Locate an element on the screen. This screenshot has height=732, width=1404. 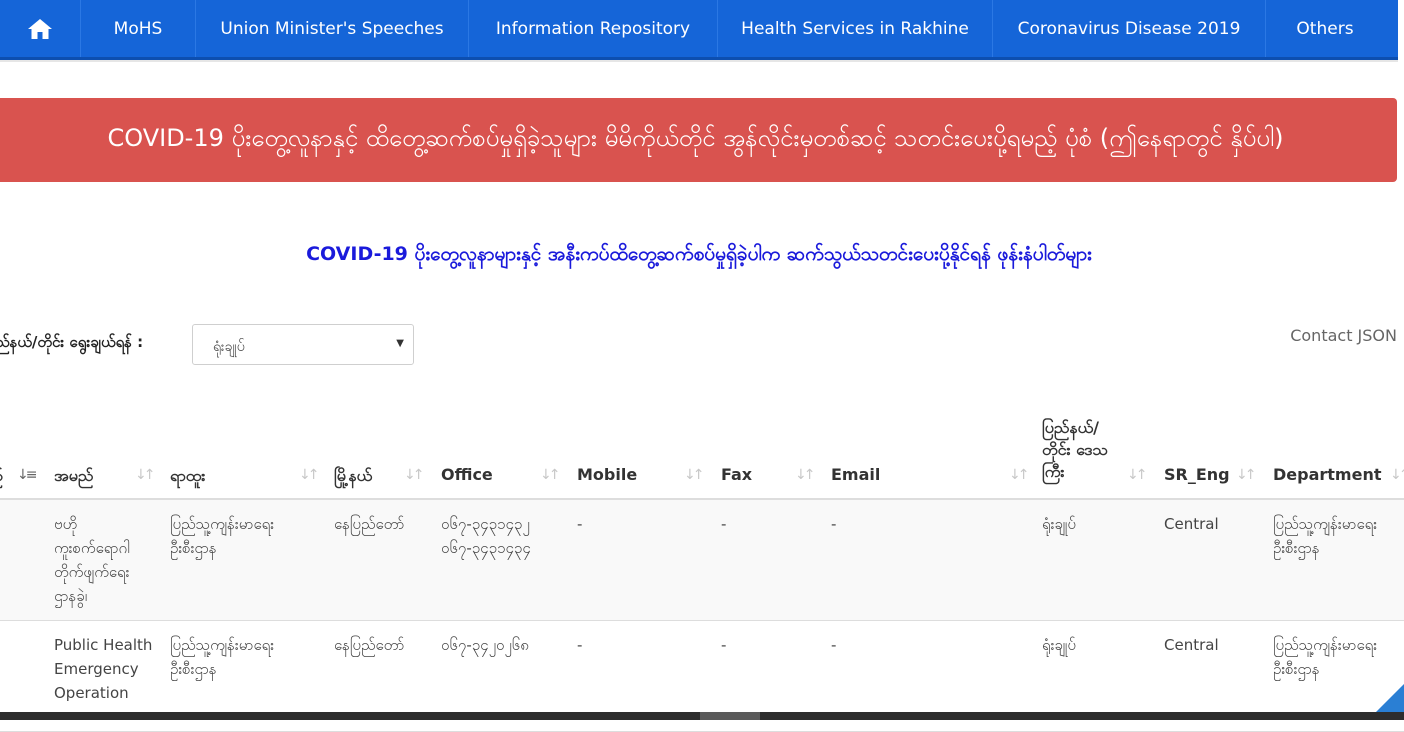
nav-item-information-repository: Information Repository is located at coordinates (593, 28).